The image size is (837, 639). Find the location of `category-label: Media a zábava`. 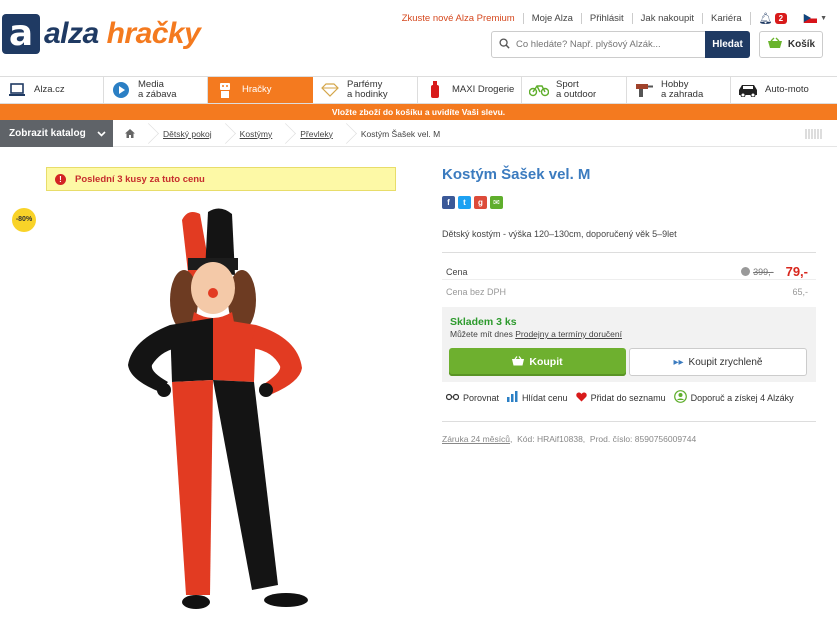

category-label: Media a zábava is located at coordinates (157, 89).